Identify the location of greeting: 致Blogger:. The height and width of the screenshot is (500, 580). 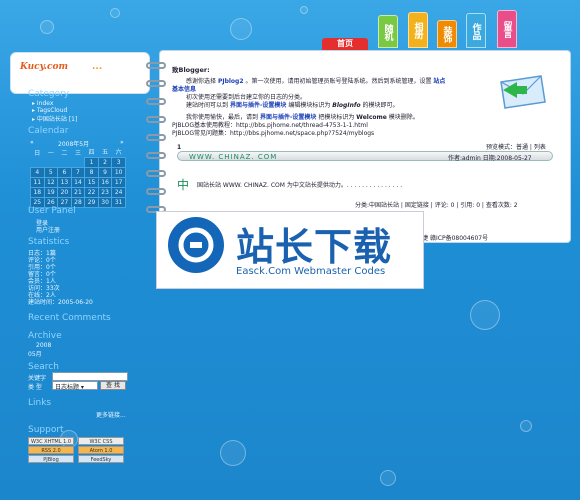
(191, 70).